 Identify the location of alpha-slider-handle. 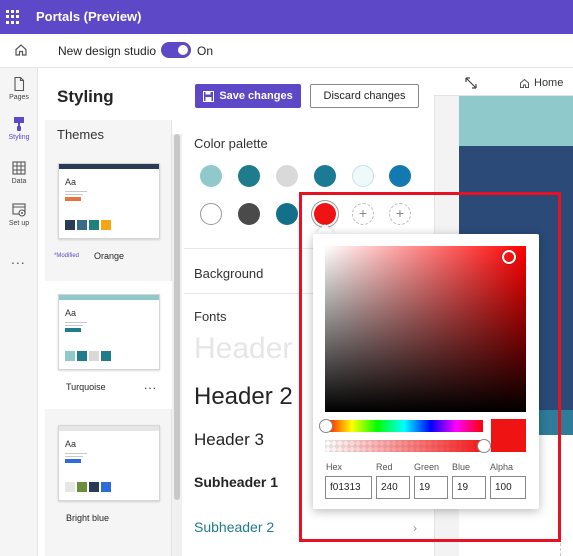
(484, 446).